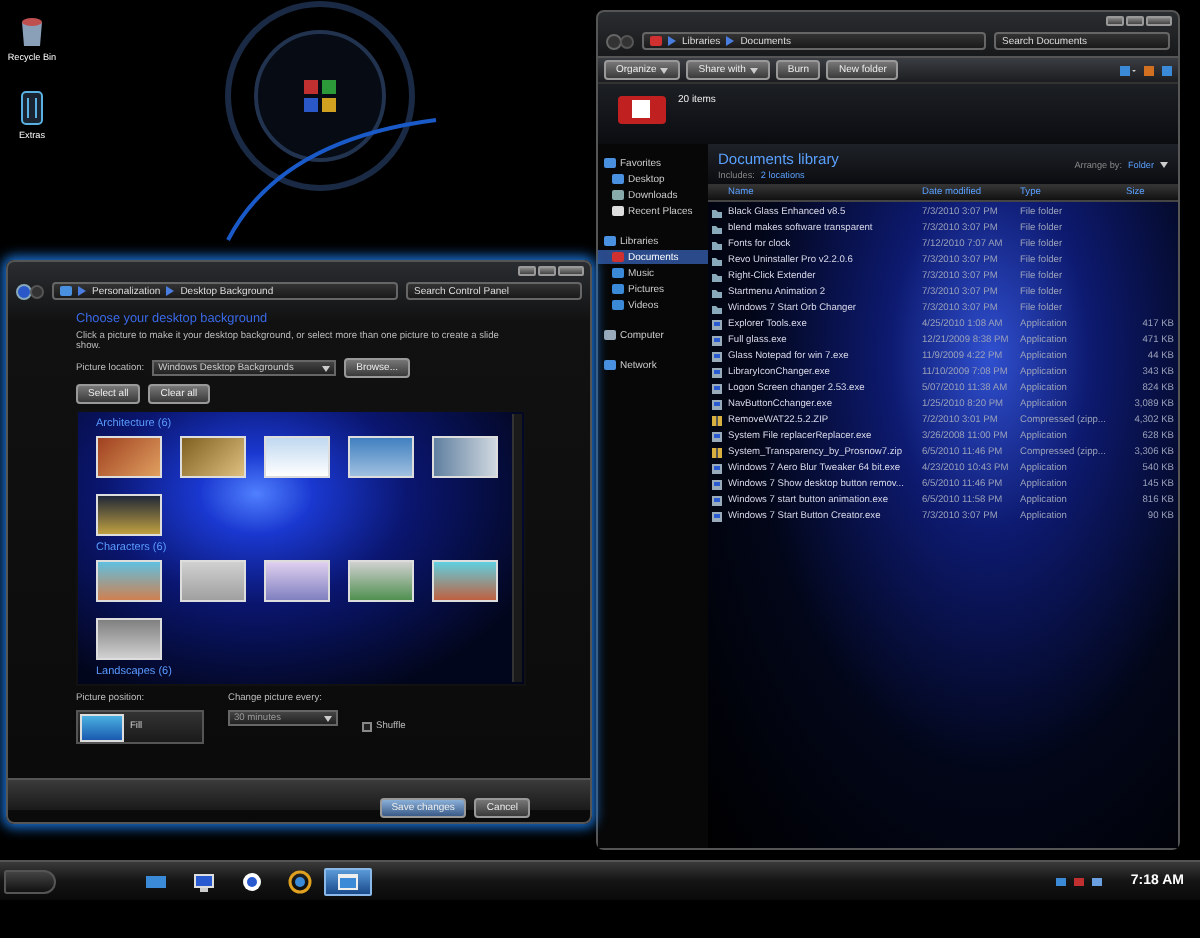 The width and height of the screenshot is (1200, 938). What do you see at coordinates (1097, 881) in the screenshot?
I see `speaker-icon` at bounding box center [1097, 881].